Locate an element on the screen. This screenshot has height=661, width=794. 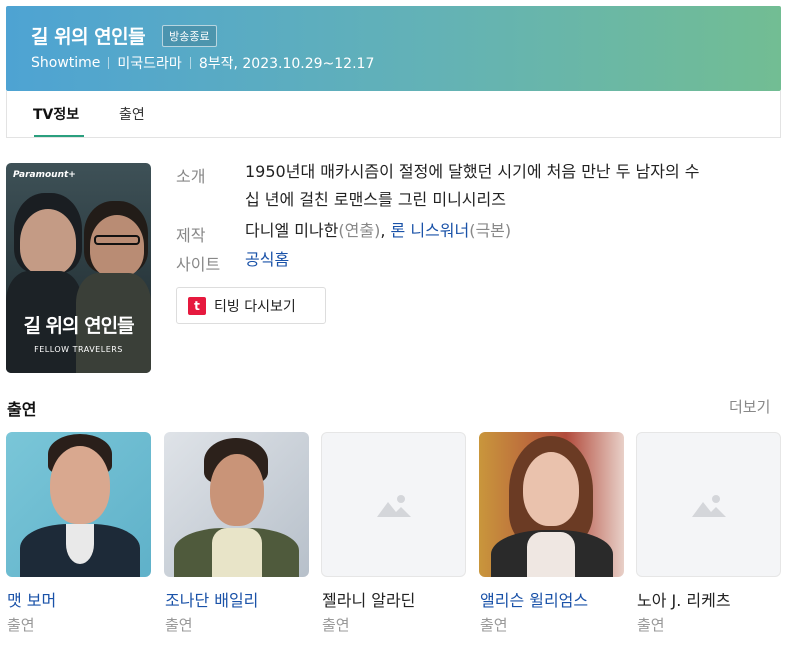
poster-brand: Paramount+ is located at coordinates (44, 175).